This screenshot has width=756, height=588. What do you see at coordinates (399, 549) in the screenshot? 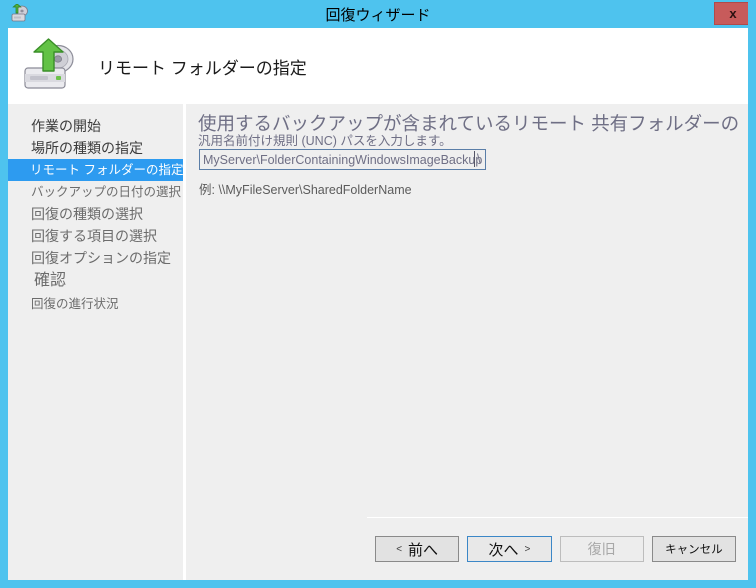
I see `chevron-left-icon: <` at bounding box center [399, 549].